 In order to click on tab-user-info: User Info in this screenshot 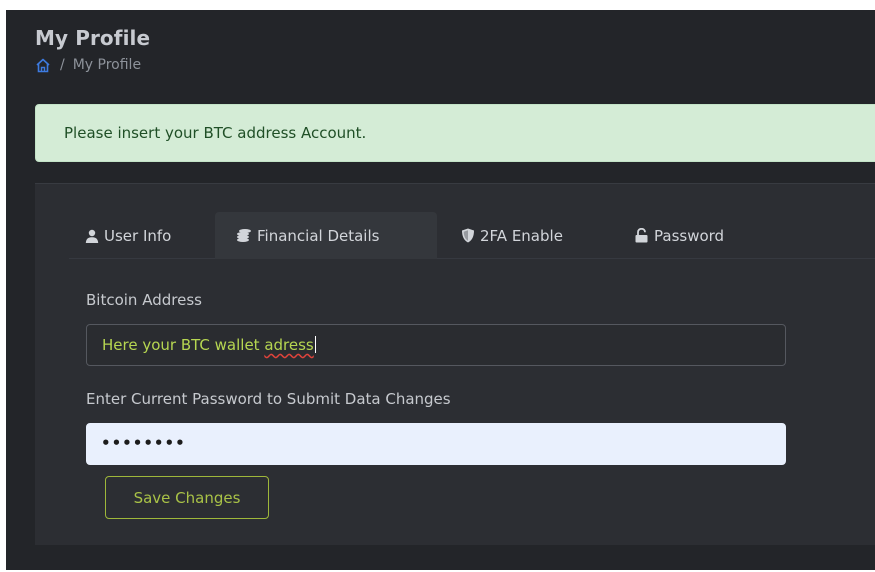, I will do `click(128, 235)`.